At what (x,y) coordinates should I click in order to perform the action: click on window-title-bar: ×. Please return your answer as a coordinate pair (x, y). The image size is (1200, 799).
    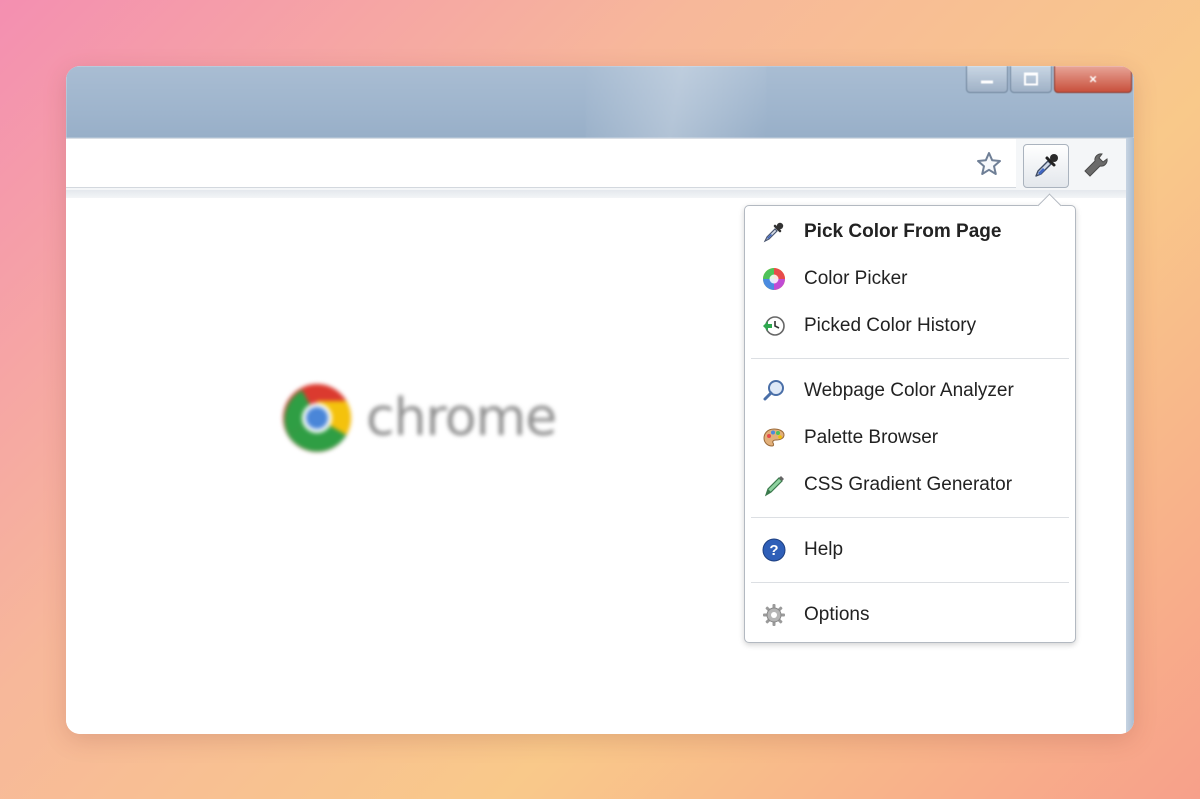
    Looking at the image, I should click on (600, 102).